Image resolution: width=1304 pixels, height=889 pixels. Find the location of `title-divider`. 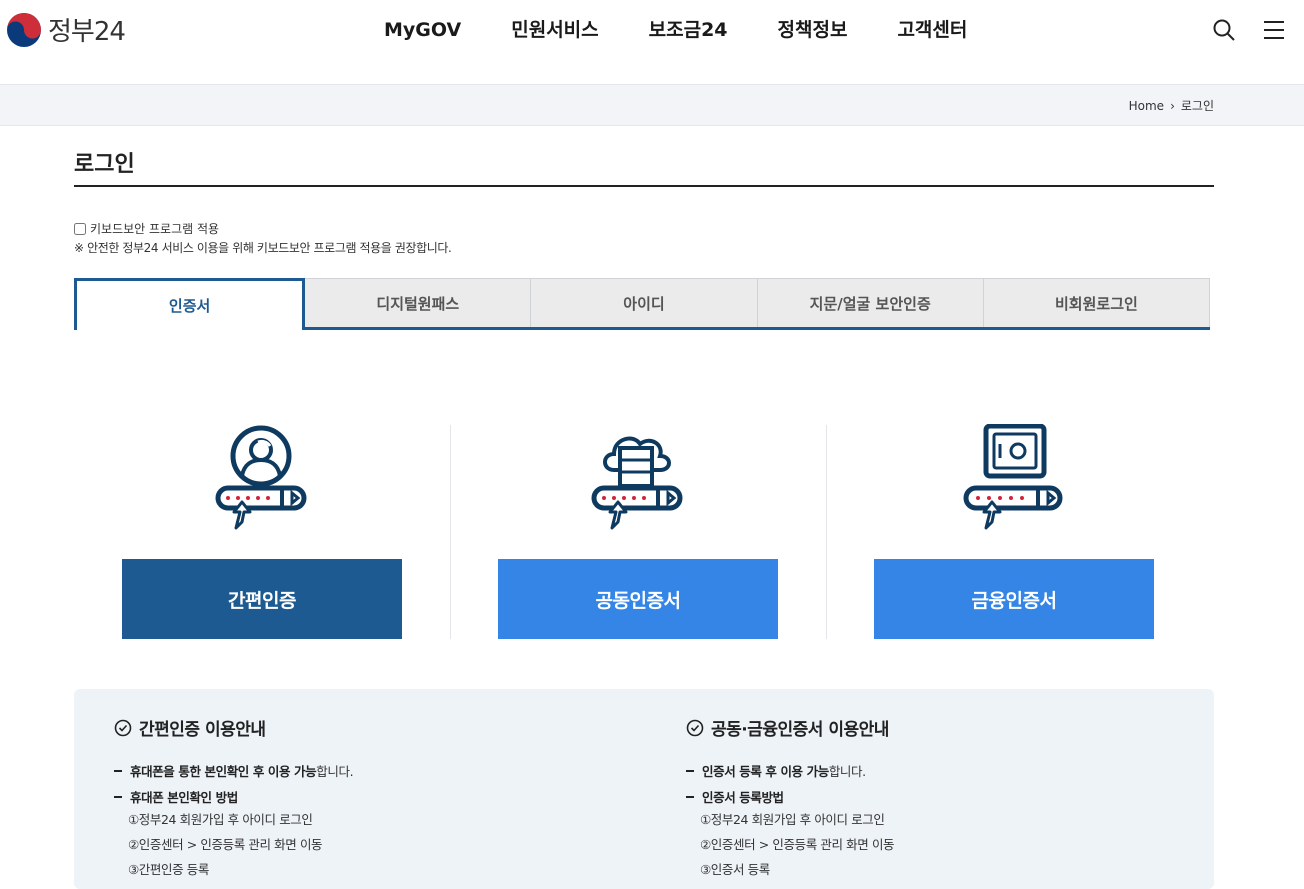

title-divider is located at coordinates (644, 186).